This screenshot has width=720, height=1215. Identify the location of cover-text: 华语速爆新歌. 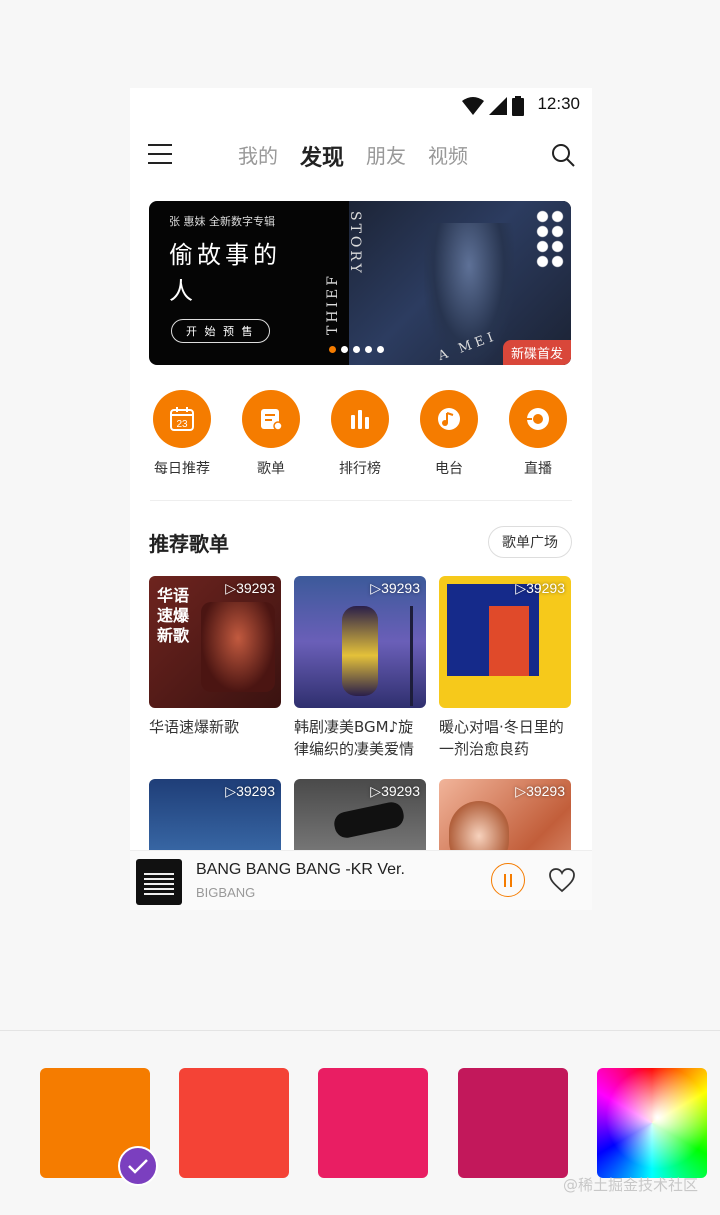
(173, 615).